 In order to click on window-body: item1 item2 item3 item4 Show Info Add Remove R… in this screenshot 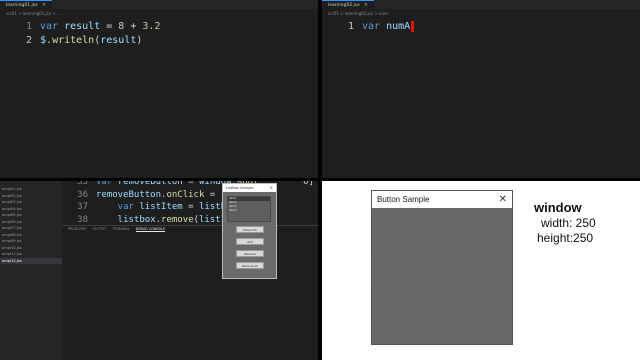, I will do `click(249, 235)`.